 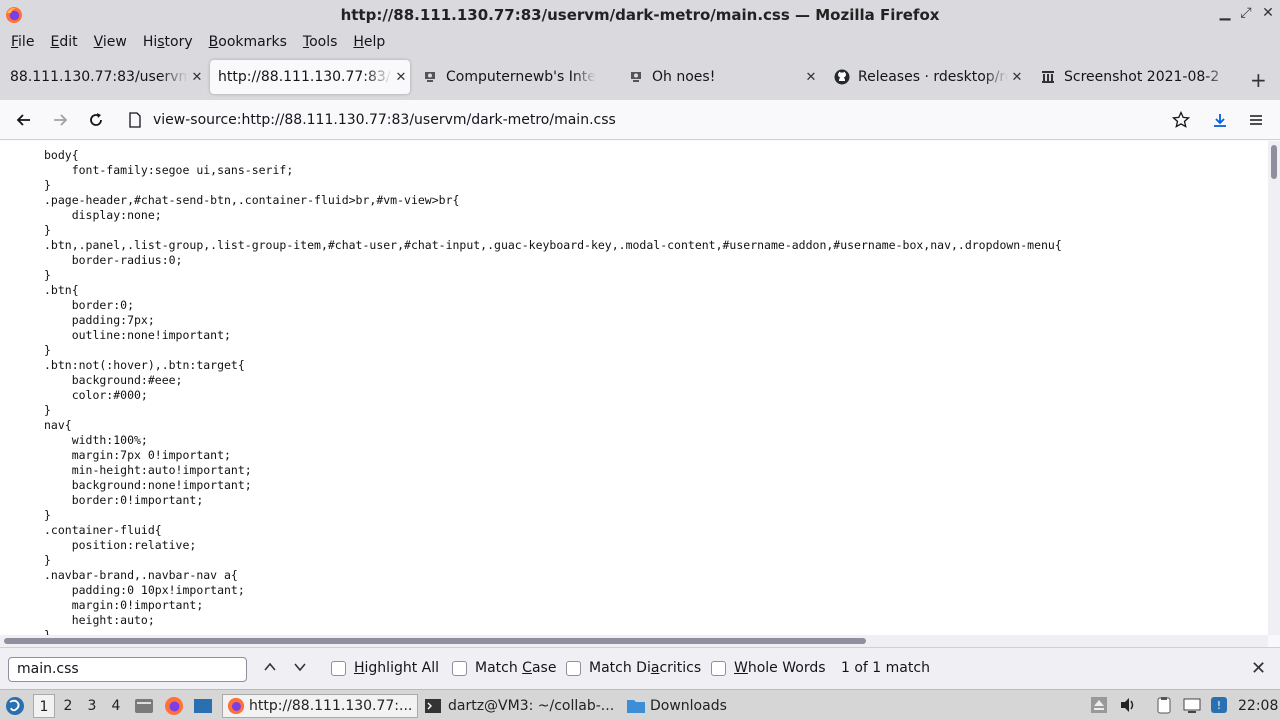 What do you see at coordinates (1256, 120) in the screenshot?
I see `hamburger-menu-icon` at bounding box center [1256, 120].